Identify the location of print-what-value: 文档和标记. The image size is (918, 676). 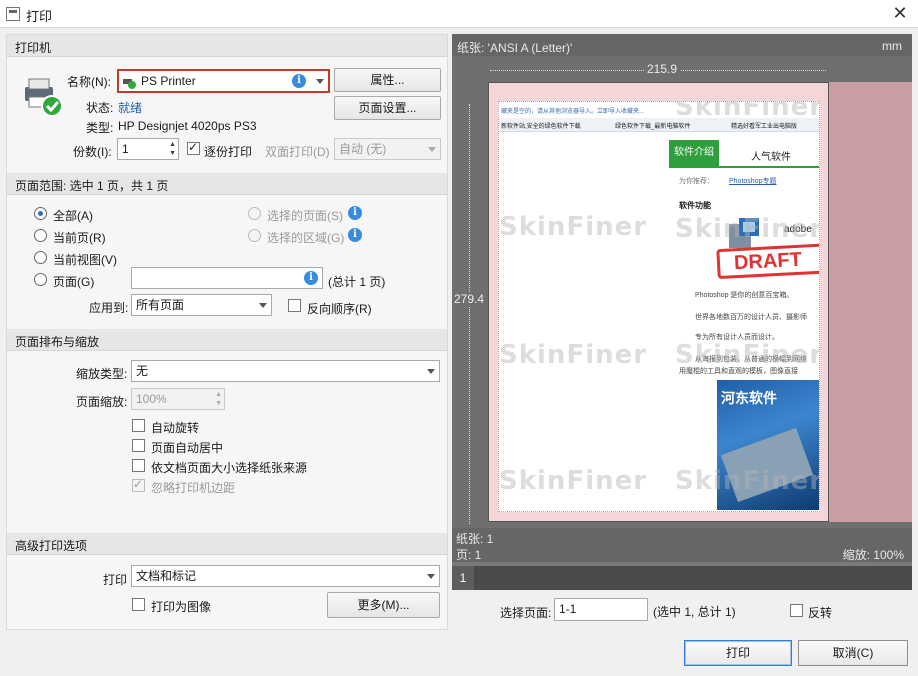
(166, 576).